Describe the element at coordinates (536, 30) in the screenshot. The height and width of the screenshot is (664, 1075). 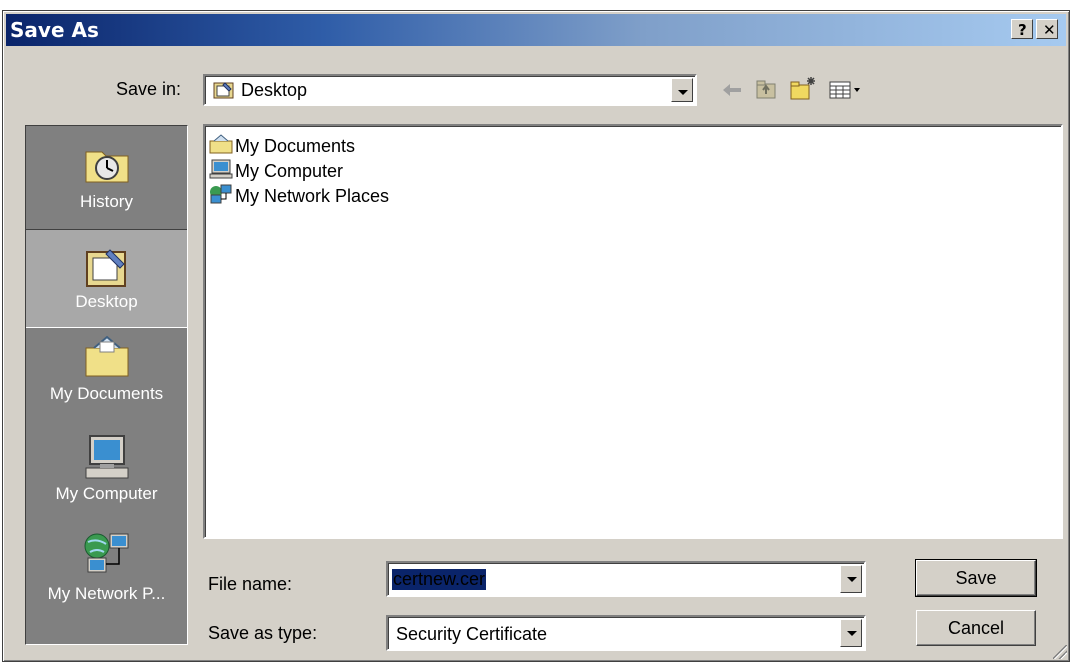
I see `title-bar: Save As ? ✕` at that location.